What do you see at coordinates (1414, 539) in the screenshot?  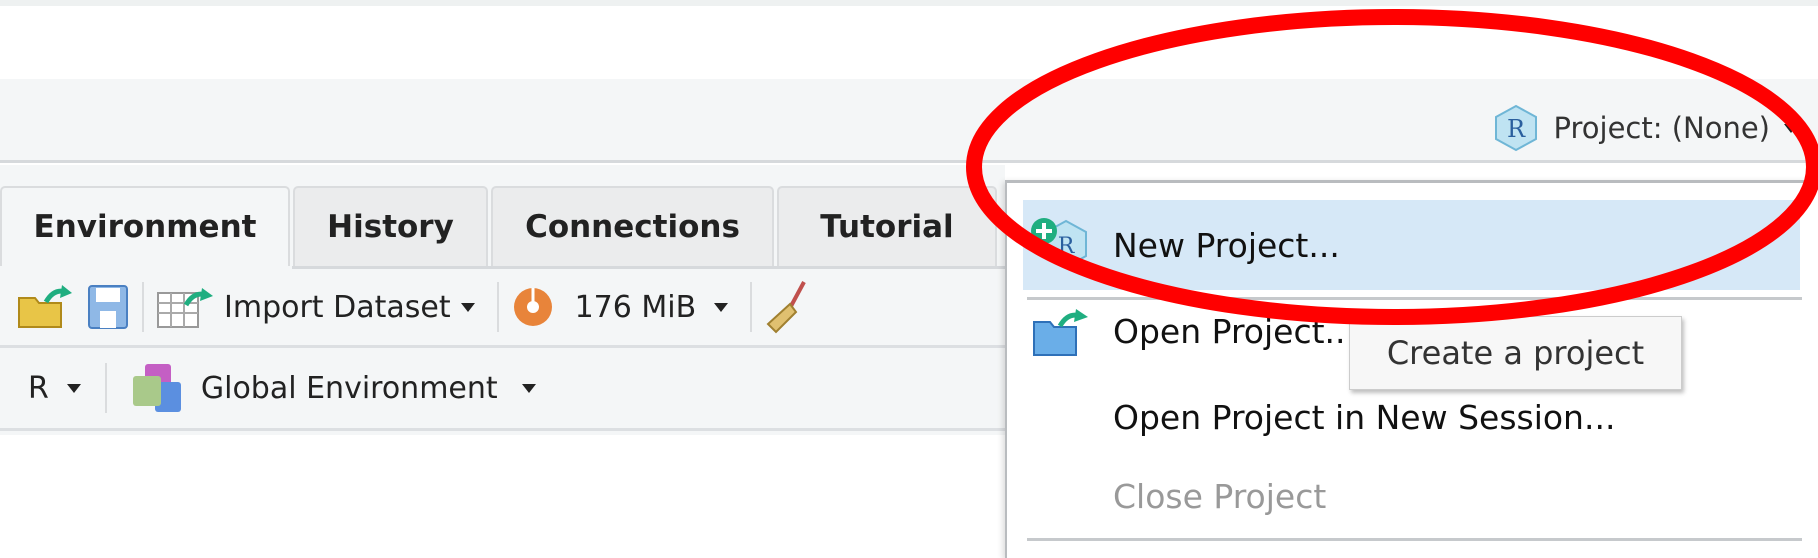 I see `menu-separator` at bounding box center [1414, 539].